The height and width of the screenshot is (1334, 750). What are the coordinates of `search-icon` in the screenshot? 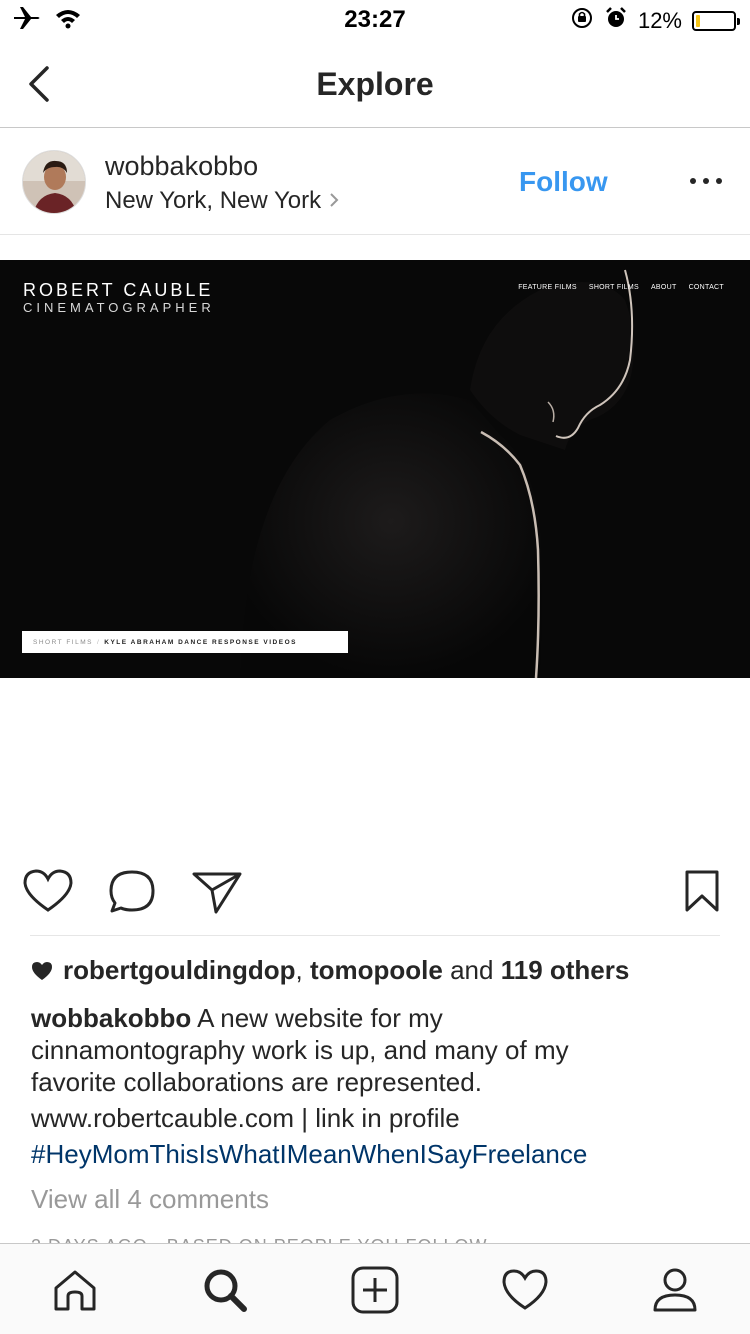 It's located at (225, 1290).